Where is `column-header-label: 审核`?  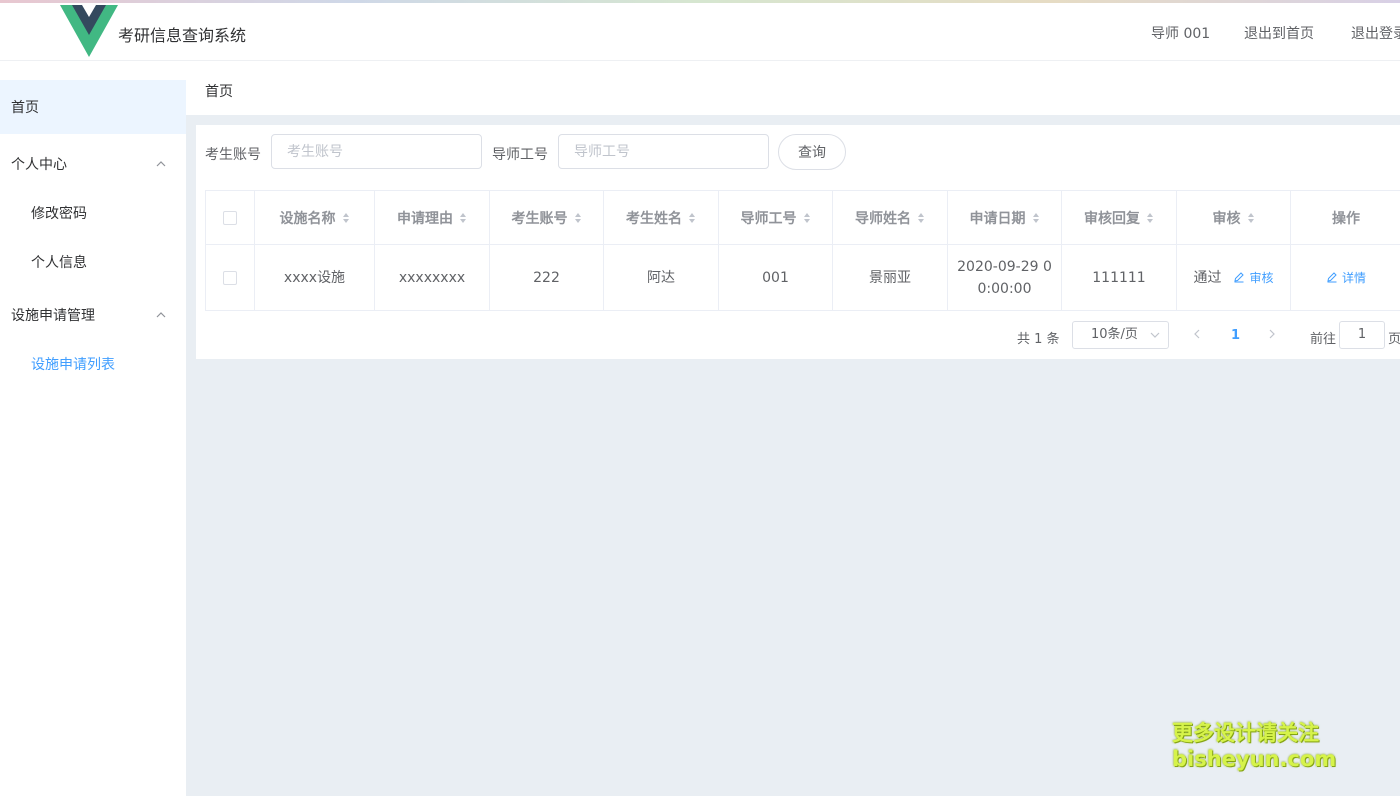
column-header-label: 审核 is located at coordinates (1226, 218).